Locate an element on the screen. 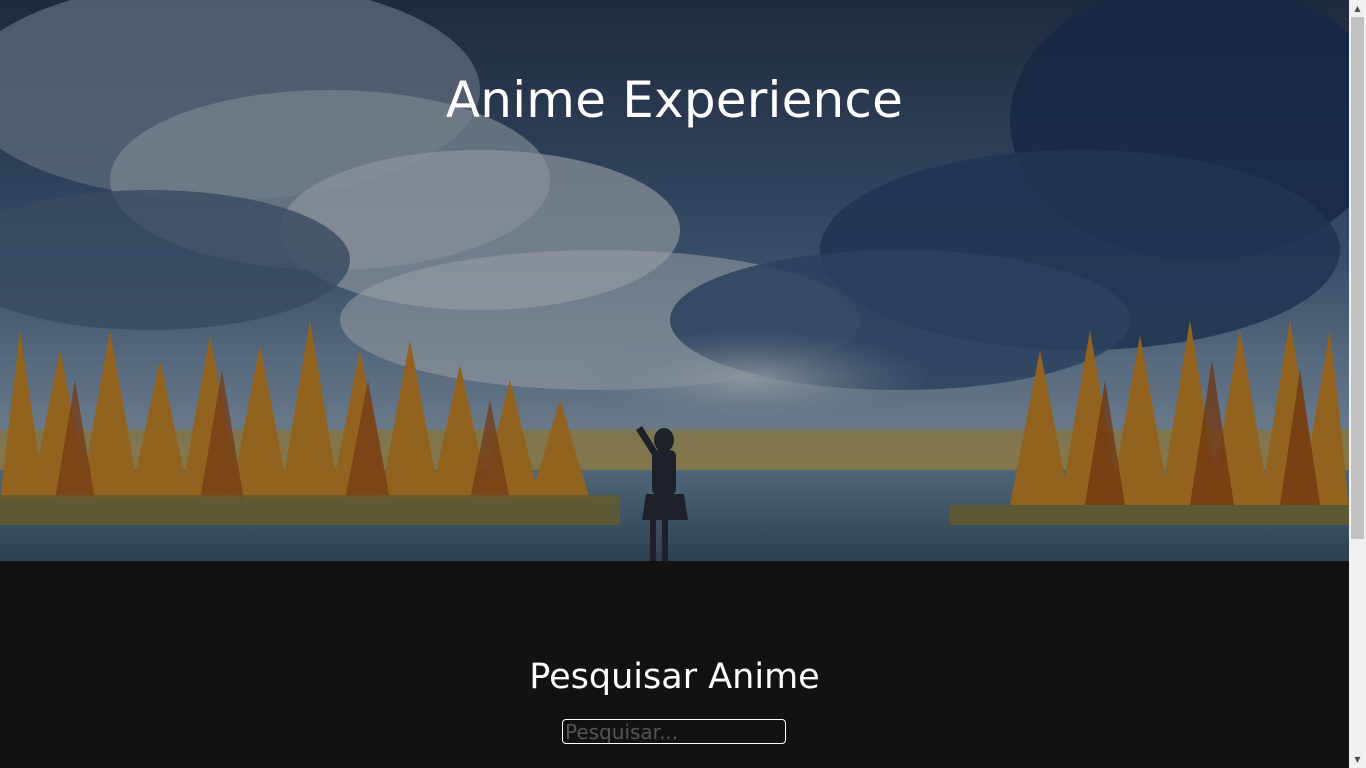 Image resolution: width=1366 pixels, height=768 pixels. chevron-down-icon: ▼ is located at coordinates (1357, 759).